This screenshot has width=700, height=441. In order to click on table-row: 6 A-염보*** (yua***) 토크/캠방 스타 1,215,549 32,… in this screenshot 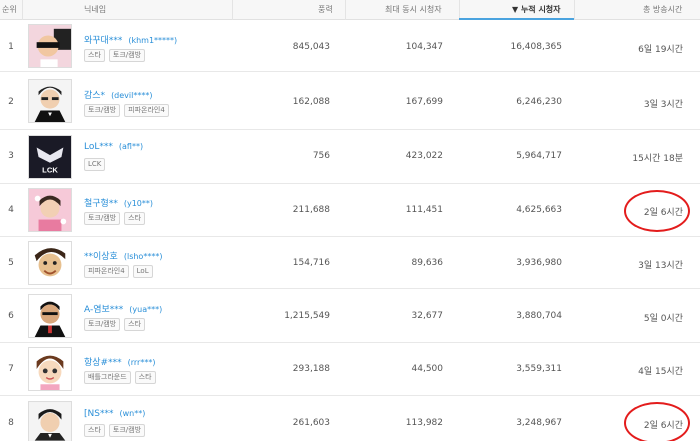, I will do `click(350, 316)`.